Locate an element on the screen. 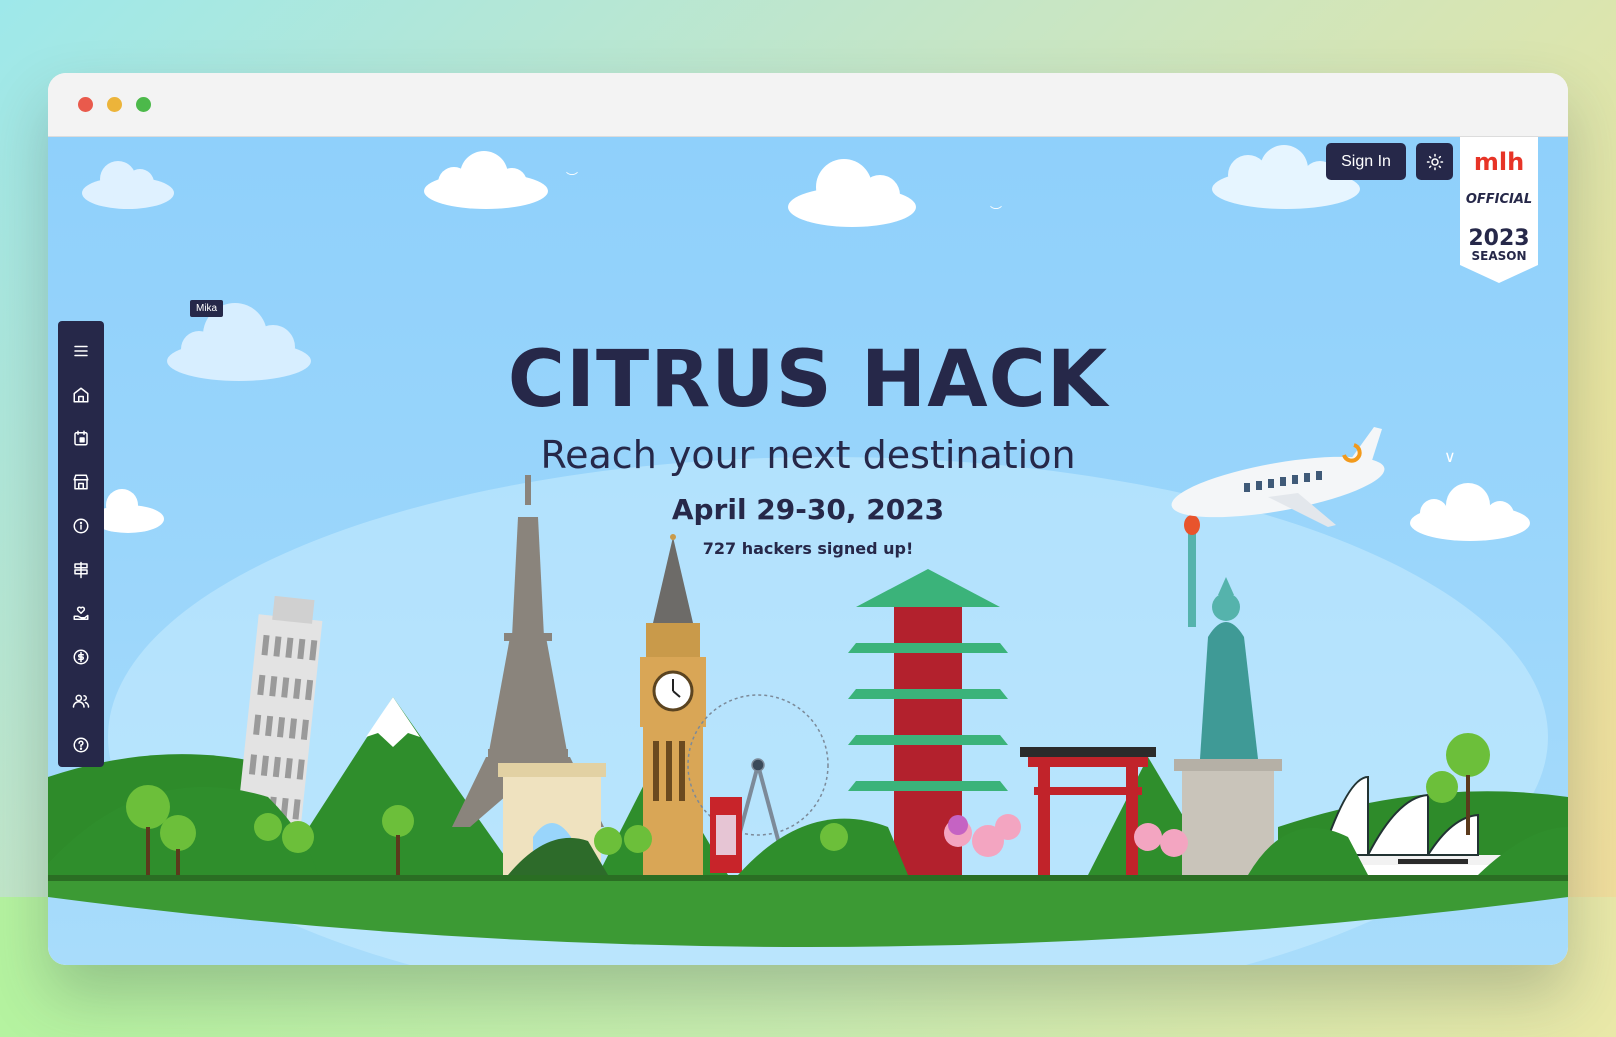 The width and height of the screenshot is (1616, 1037). mlh-logo: mlh is located at coordinates (1499, 162).